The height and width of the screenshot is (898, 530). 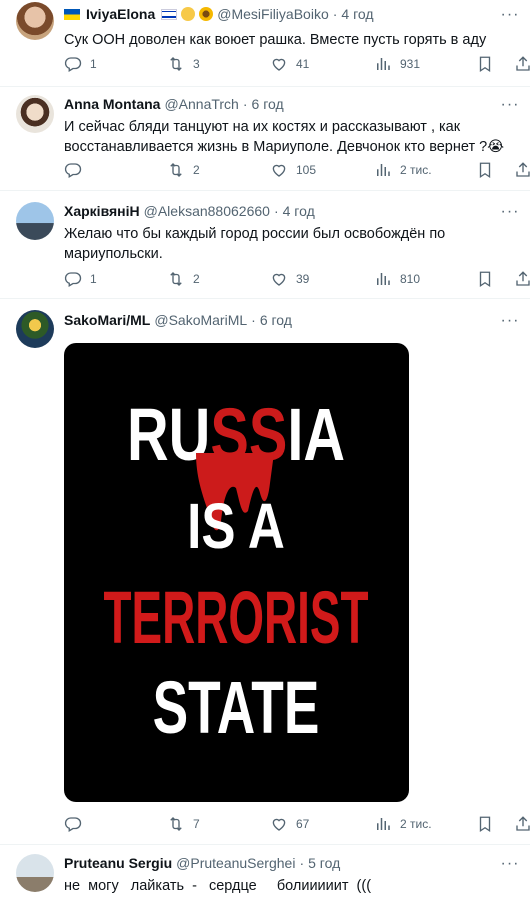 I want to click on israel-flag-icon, so click(x=169, y=14).